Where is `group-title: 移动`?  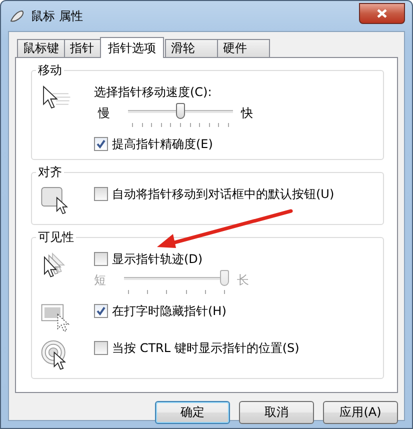
group-title: 移动 is located at coordinates (50, 70).